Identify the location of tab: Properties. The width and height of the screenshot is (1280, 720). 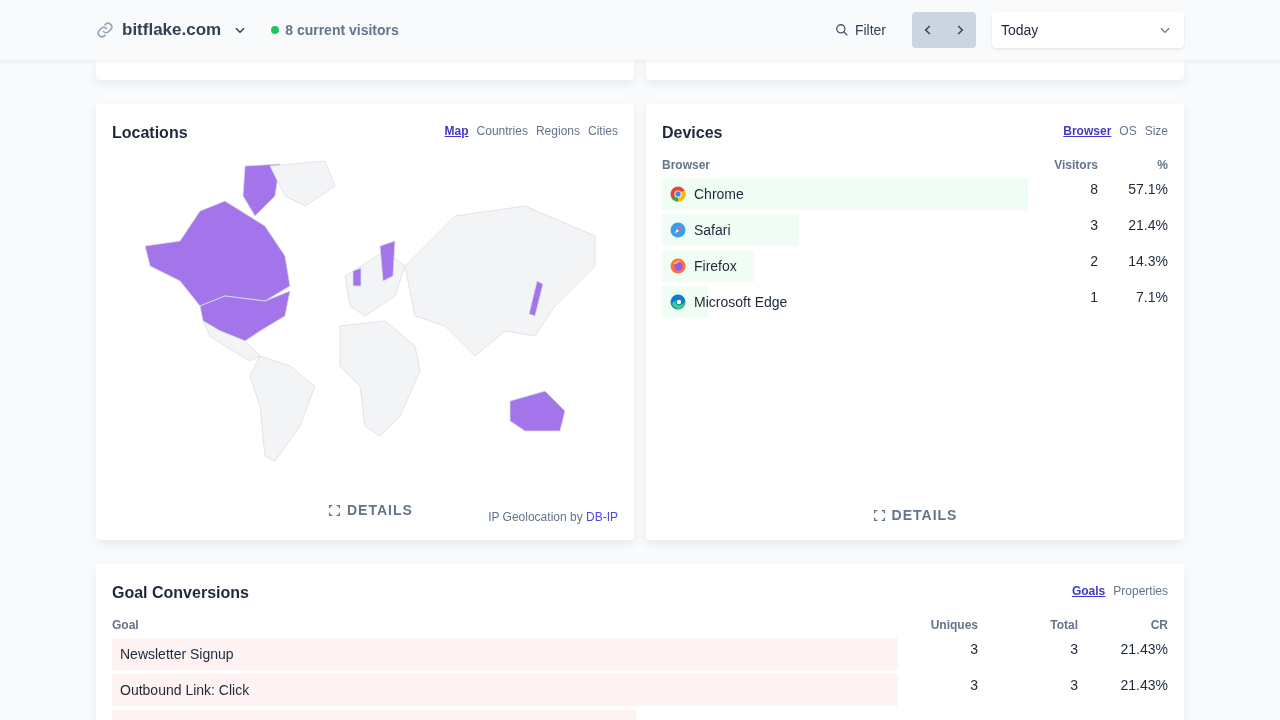
(1140, 591).